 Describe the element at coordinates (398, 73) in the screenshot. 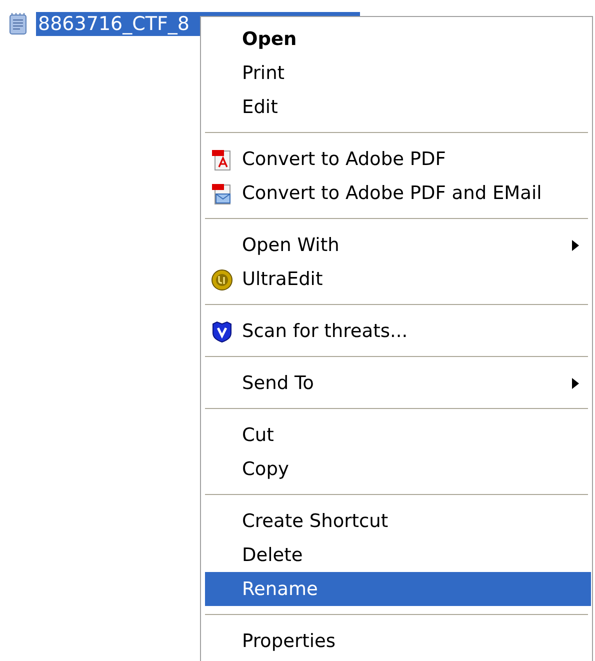

I see `menu-item: Print` at that location.